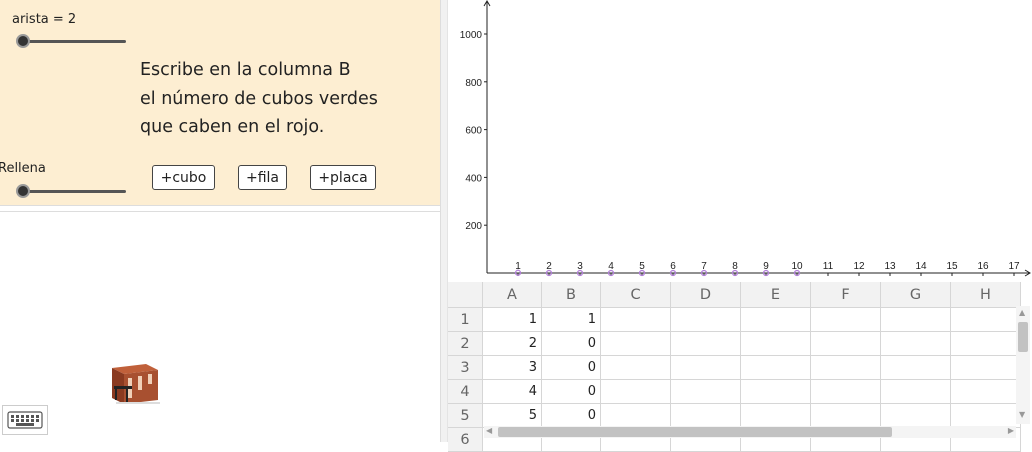 This screenshot has height=452, width=1032. I want to click on column-header: A, so click(512, 295).